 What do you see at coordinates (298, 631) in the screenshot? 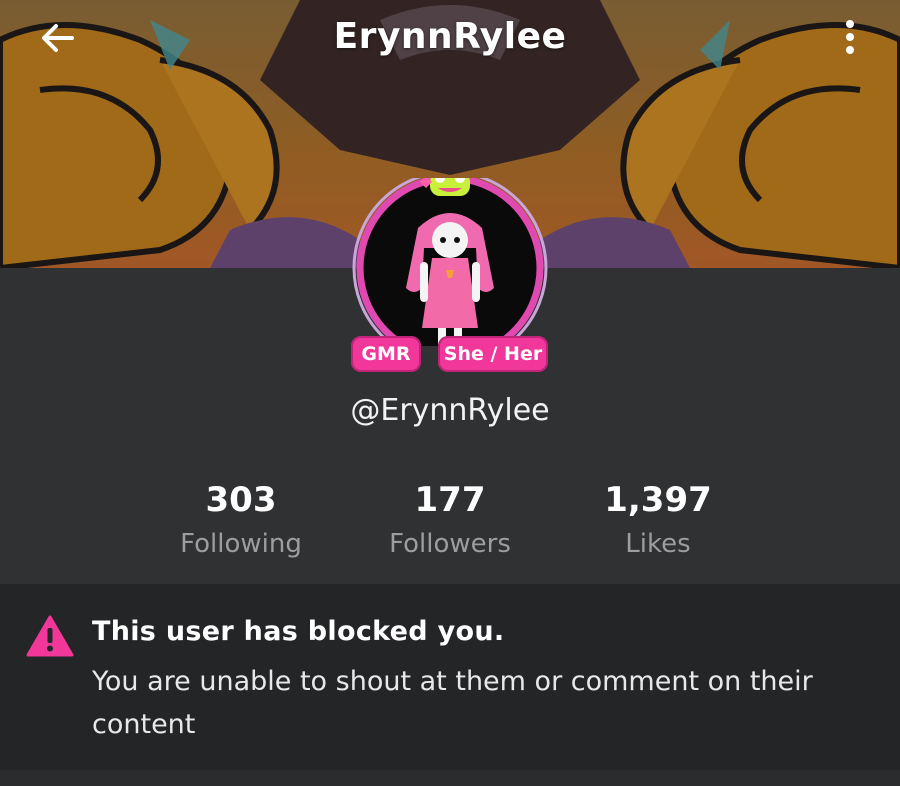
I see `notice-title: This user has blocked you.` at bounding box center [298, 631].